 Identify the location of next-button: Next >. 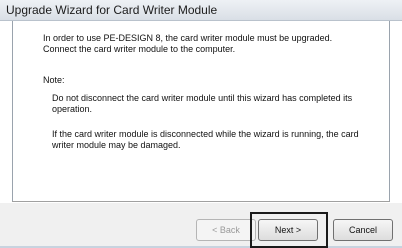
(288, 230).